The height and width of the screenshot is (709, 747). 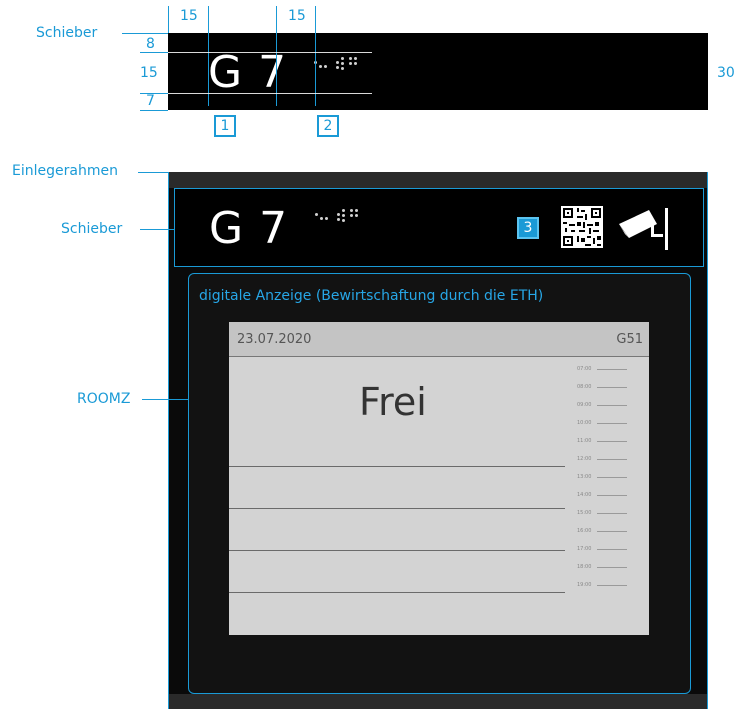 I want to click on time-tick: 10:00, so click(x=584, y=423).